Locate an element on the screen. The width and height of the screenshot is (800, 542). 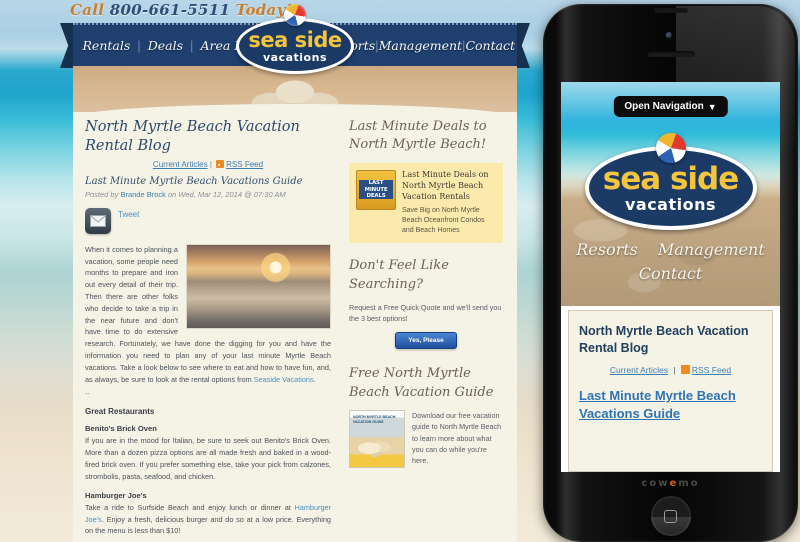
cowemo-watermark: cowemo is located at coordinates (670, 483).